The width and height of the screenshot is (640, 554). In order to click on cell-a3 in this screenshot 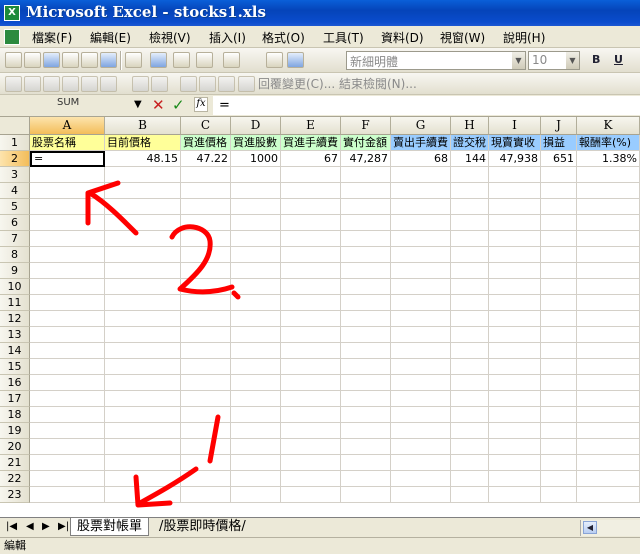, I will do `click(67, 175)`.